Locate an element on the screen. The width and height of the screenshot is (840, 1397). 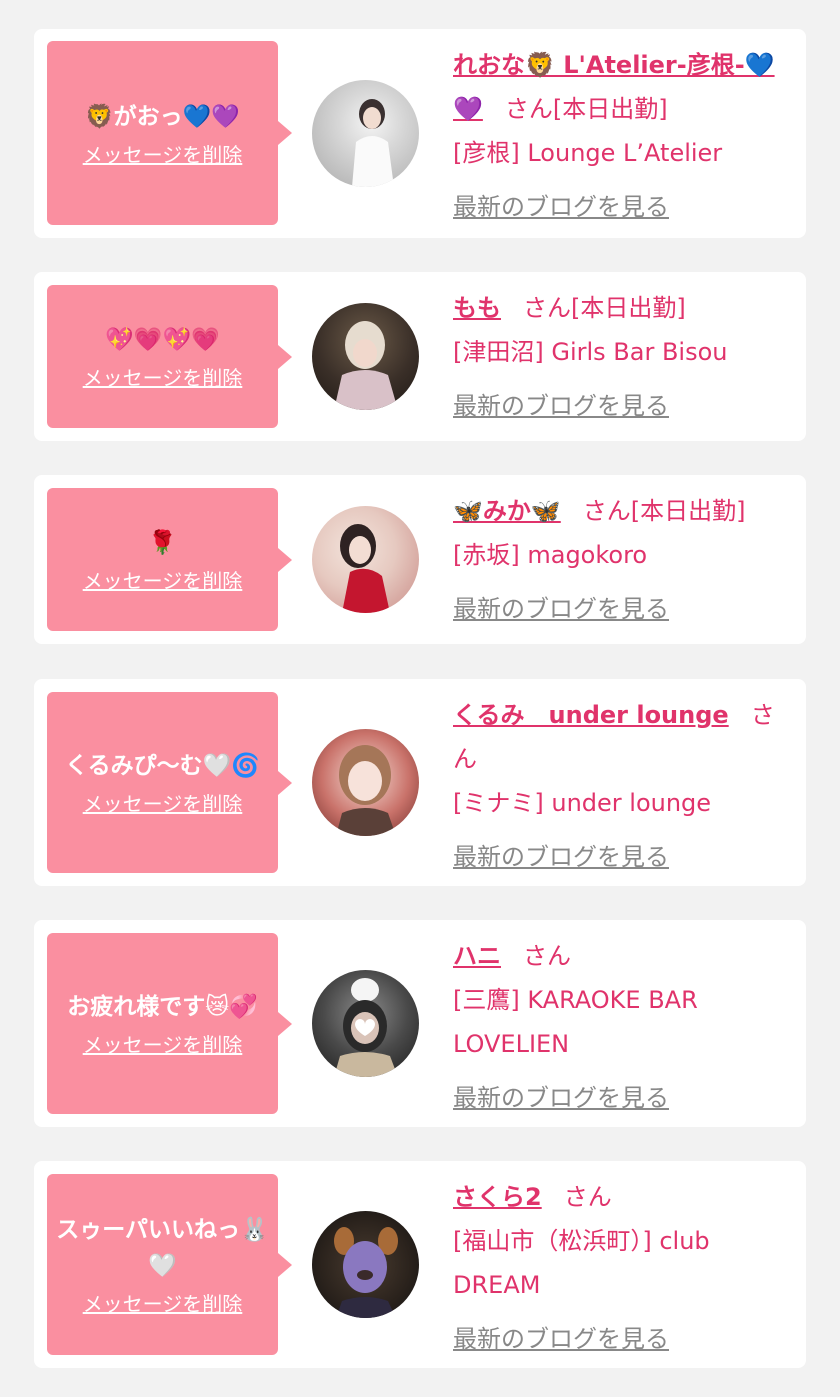
shop-name: [ミナミ] under lounge is located at coordinates (582, 803).